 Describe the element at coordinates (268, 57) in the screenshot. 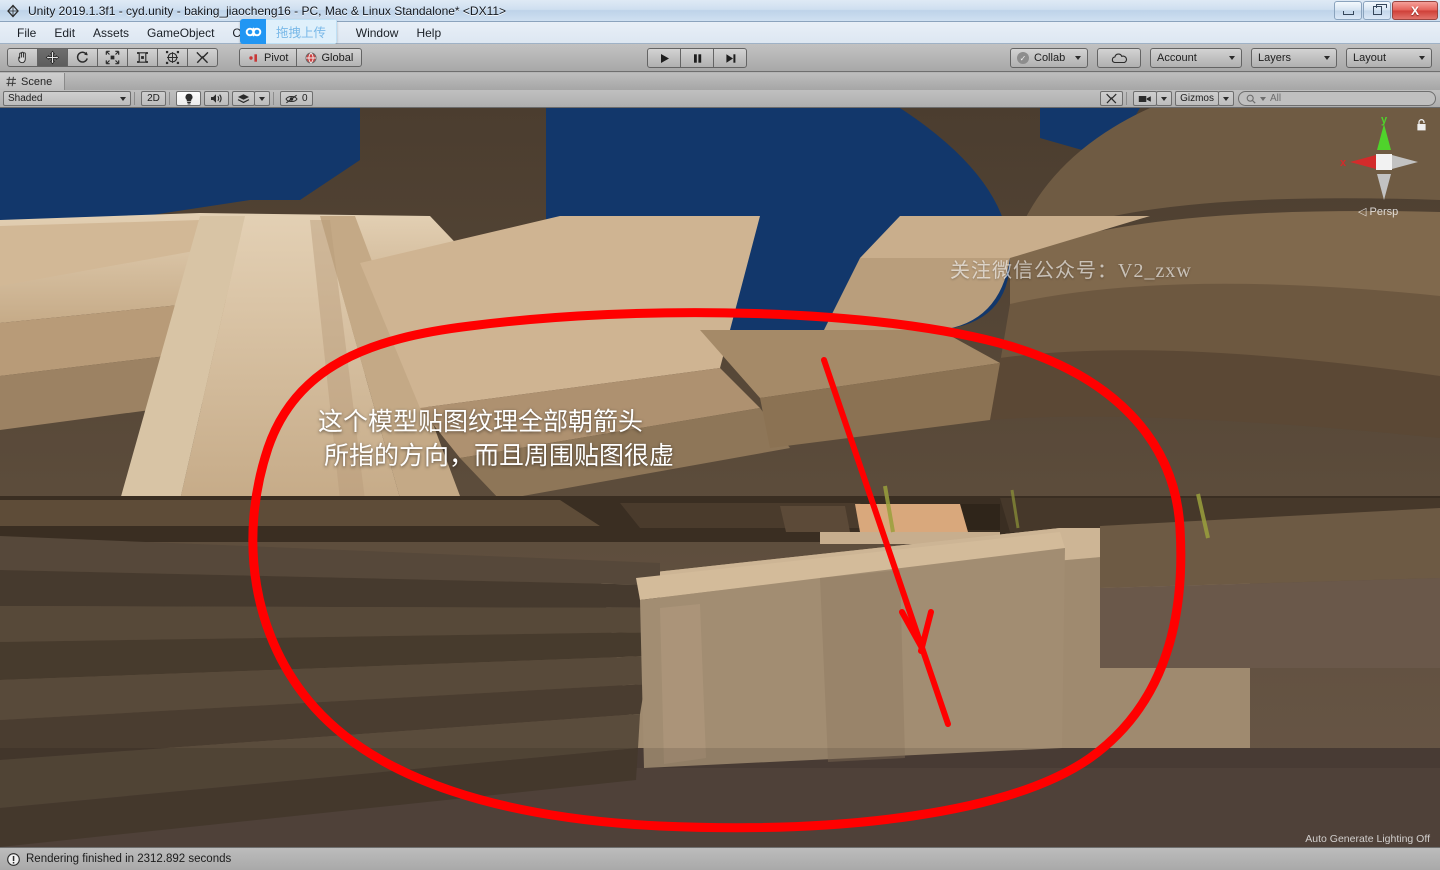

I see `pivot-toggle: Pivot` at that location.